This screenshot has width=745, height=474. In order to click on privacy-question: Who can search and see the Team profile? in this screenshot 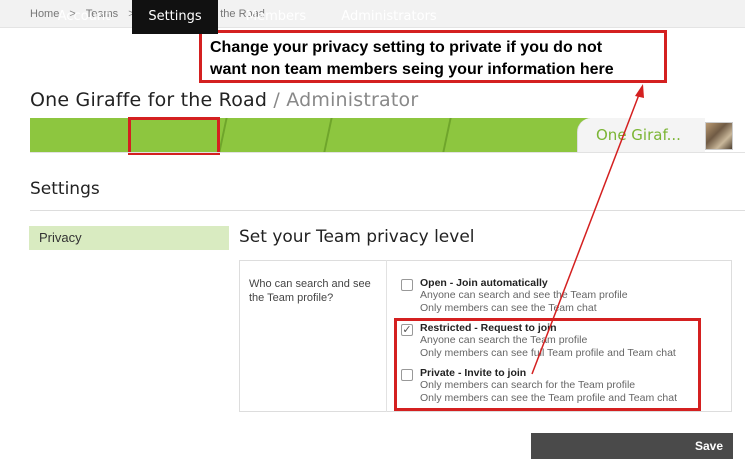, I will do `click(310, 291)`.